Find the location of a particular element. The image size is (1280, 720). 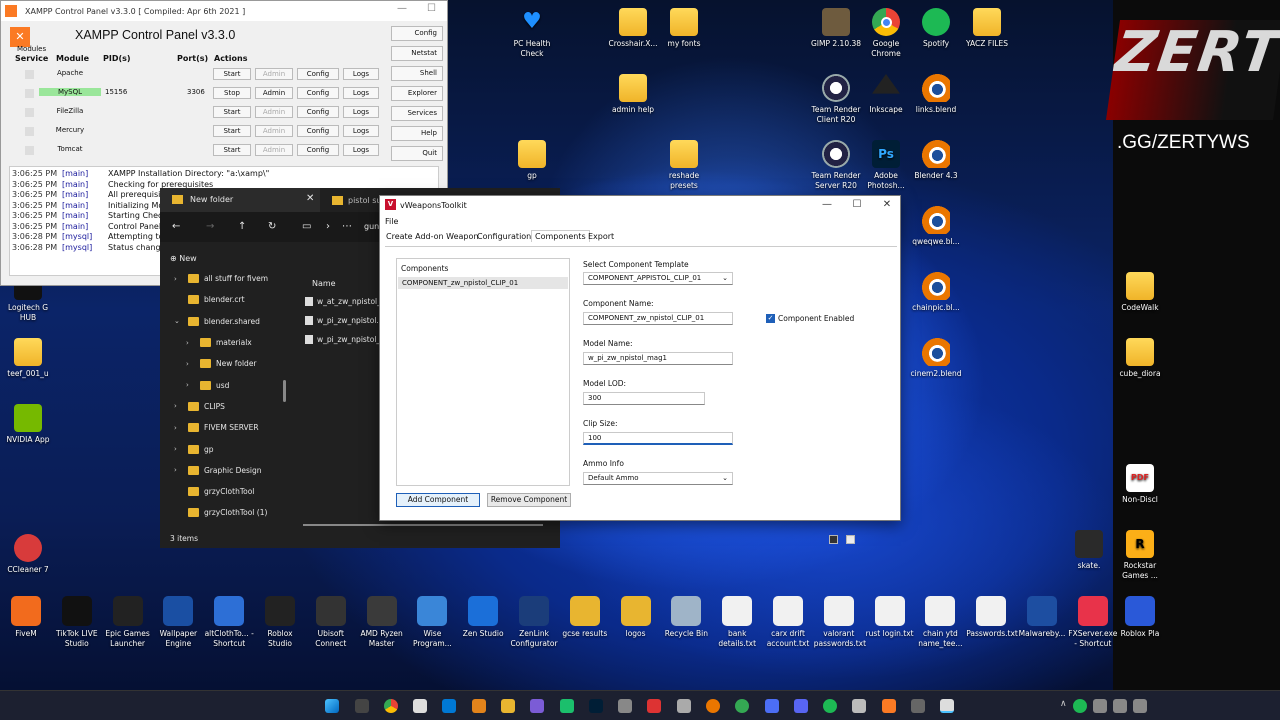

explorer-tab-2: pistol su is located at coordinates (365, 200).